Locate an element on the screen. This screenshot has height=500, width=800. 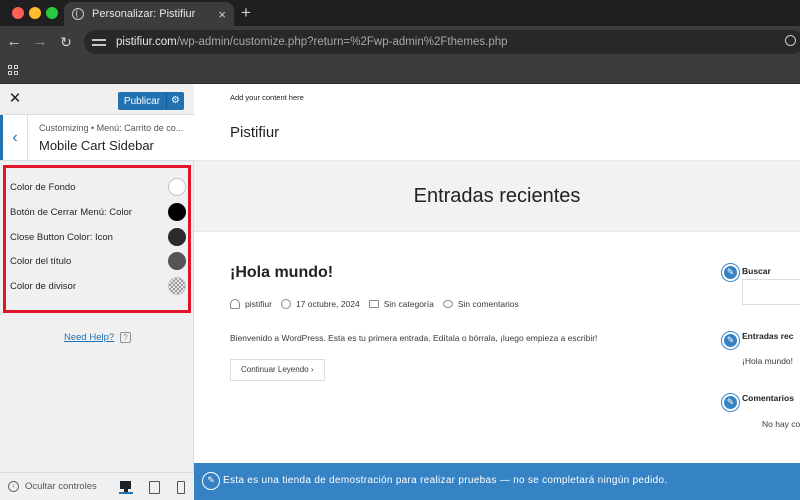
author-icon is located at coordinates (235, 304).